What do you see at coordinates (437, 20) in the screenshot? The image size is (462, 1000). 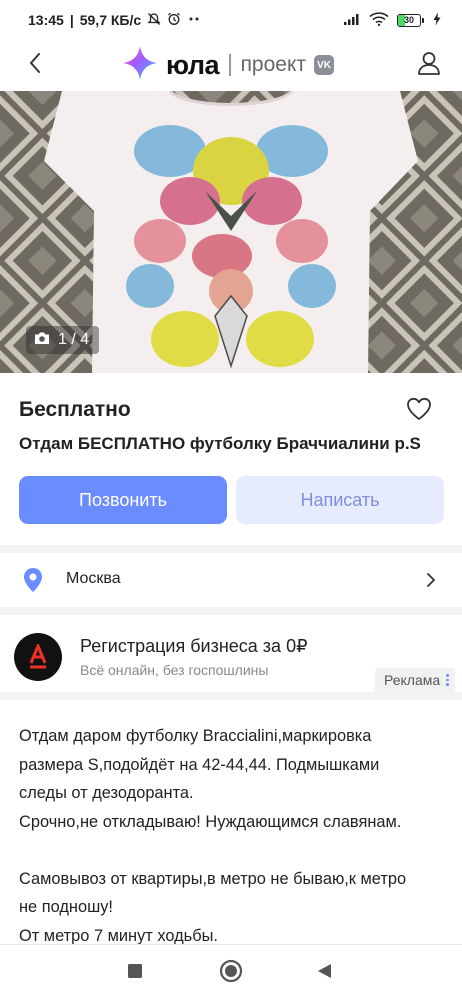 I see `charging-icon` at bounding box center [437, 20].